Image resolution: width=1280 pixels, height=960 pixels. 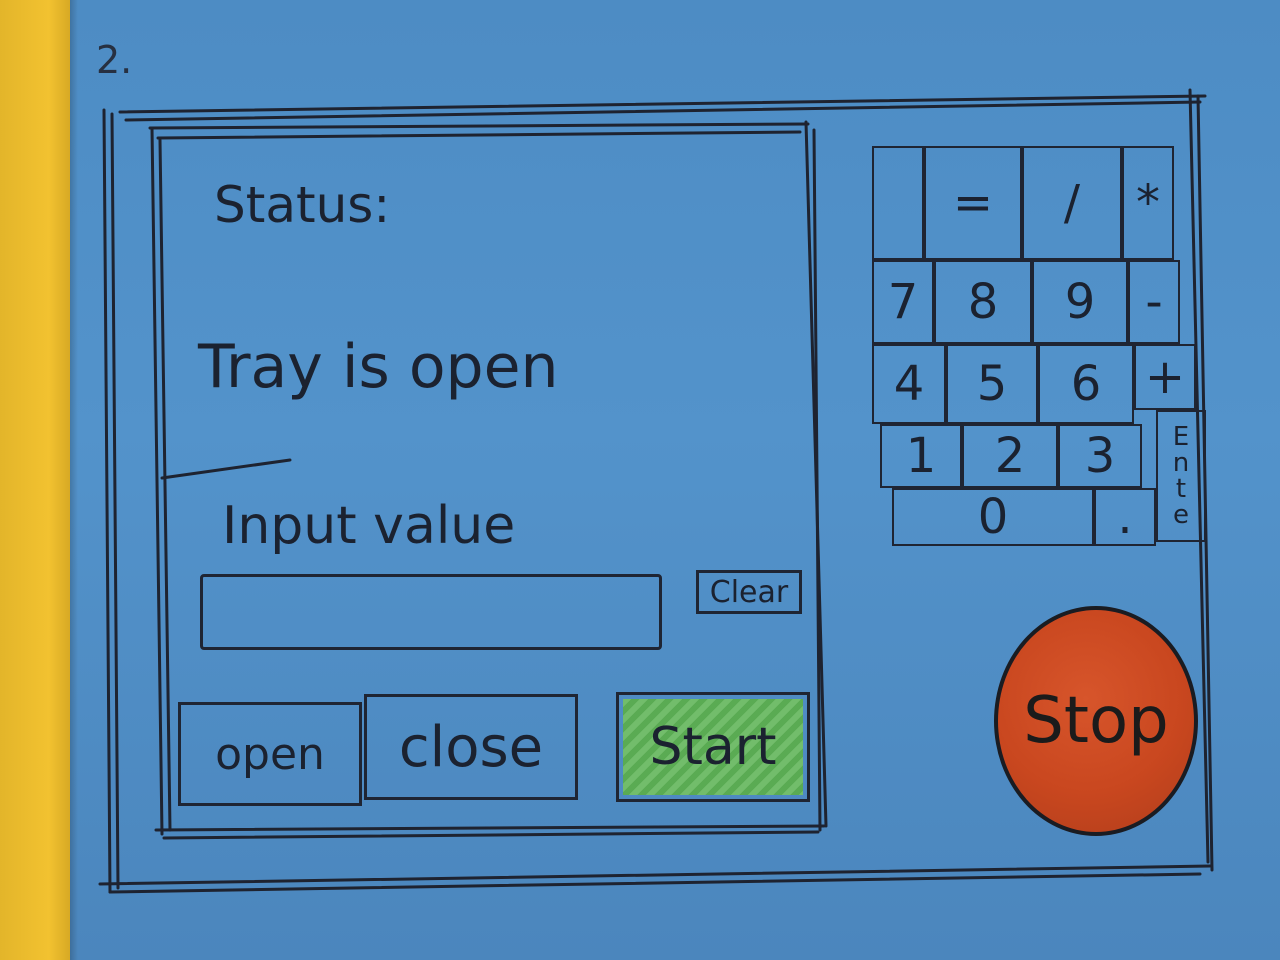 I want to click on keypad-key-0: 0, so click(x=993, y=517).